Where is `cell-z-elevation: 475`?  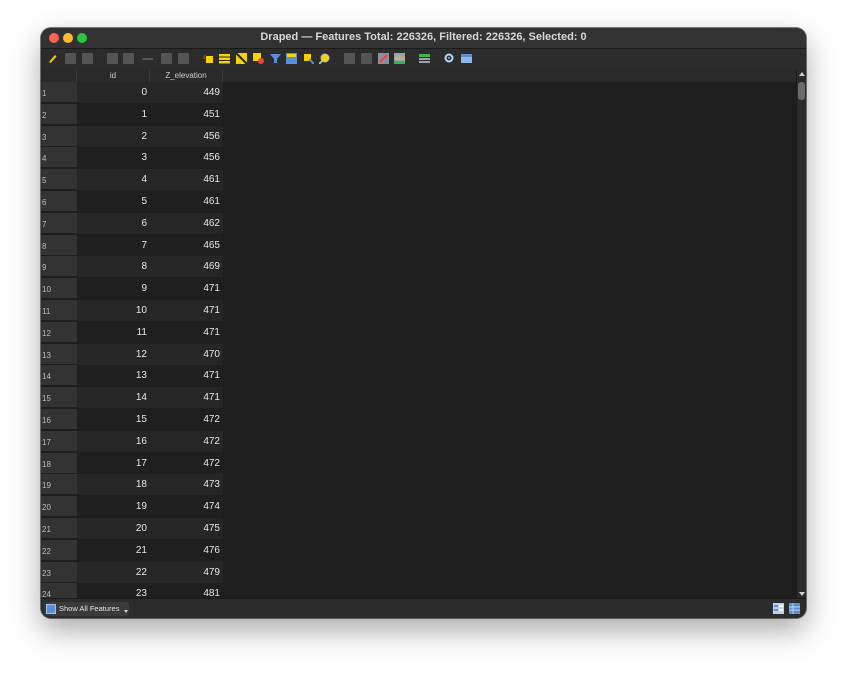 cell-z-elevation: 475 is located at coordinates (186, 528).